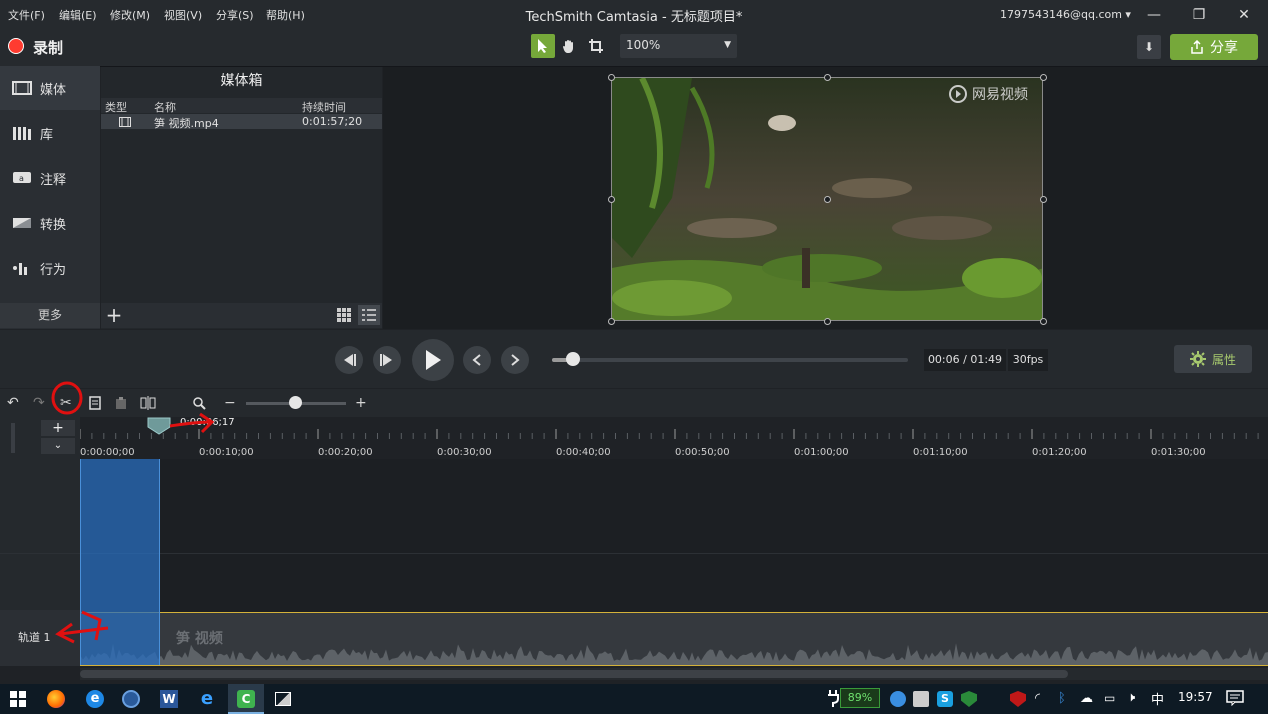 This screenshot has height=714, width=1268. What do you see at coordinates (1213, 359) in the screenshot?
I see `properties-button: 属性` at bounding box center [1213, 359].